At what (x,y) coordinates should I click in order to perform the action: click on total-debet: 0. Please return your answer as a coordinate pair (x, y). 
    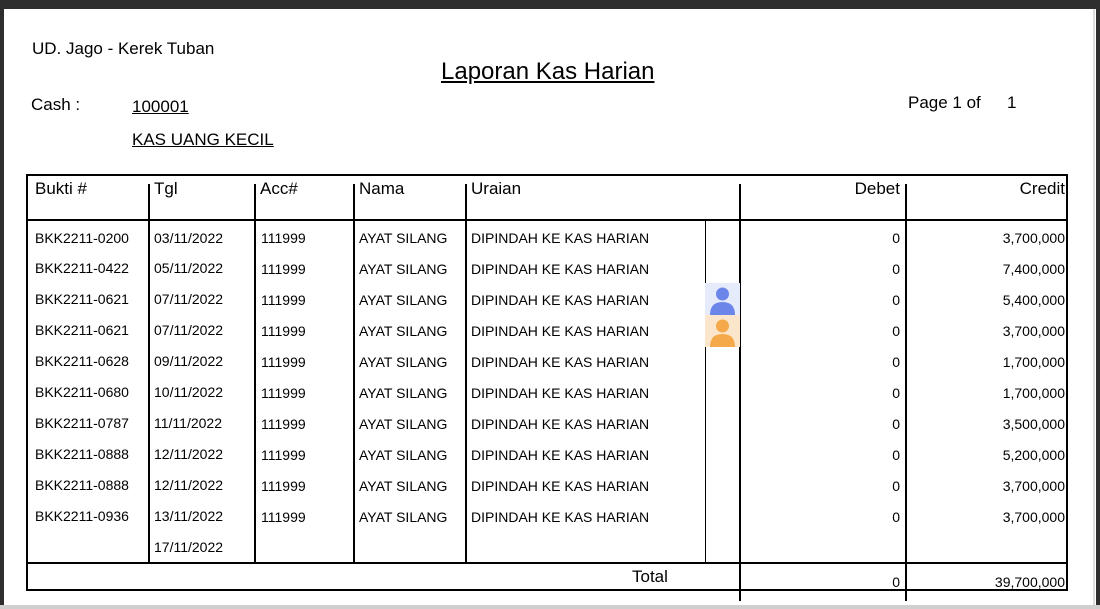
    Looking at the image, I should click on (896, 582).